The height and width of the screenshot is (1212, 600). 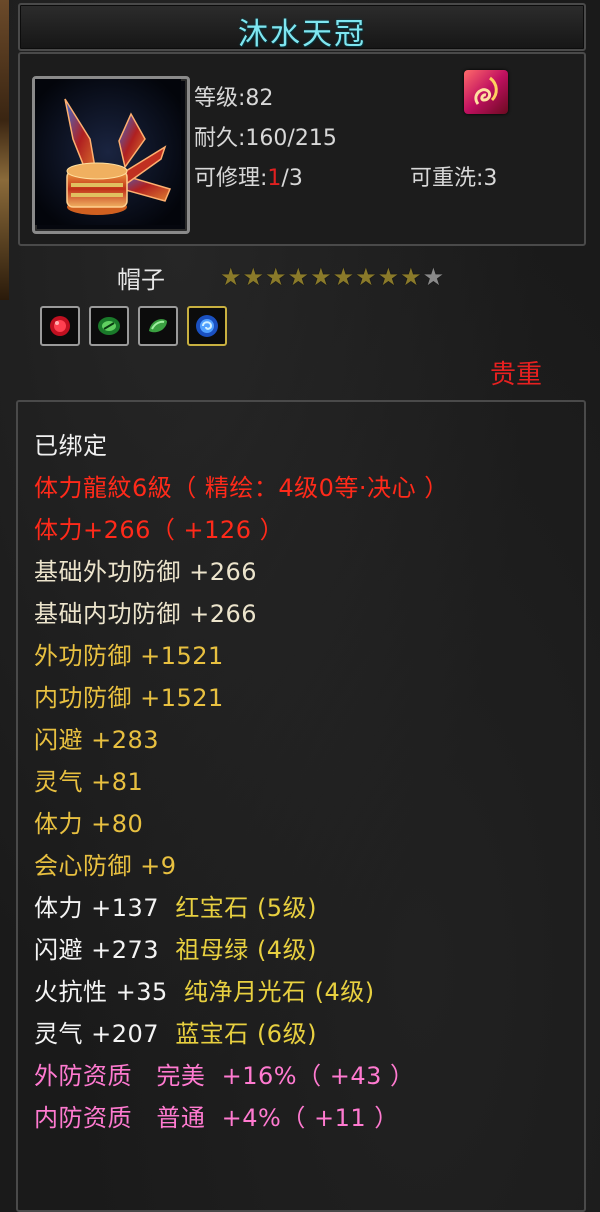 What do you see at coordinates (4, 150) in the screenshot?
I see `window-edge-decoration` at bounding box center [4, 150].